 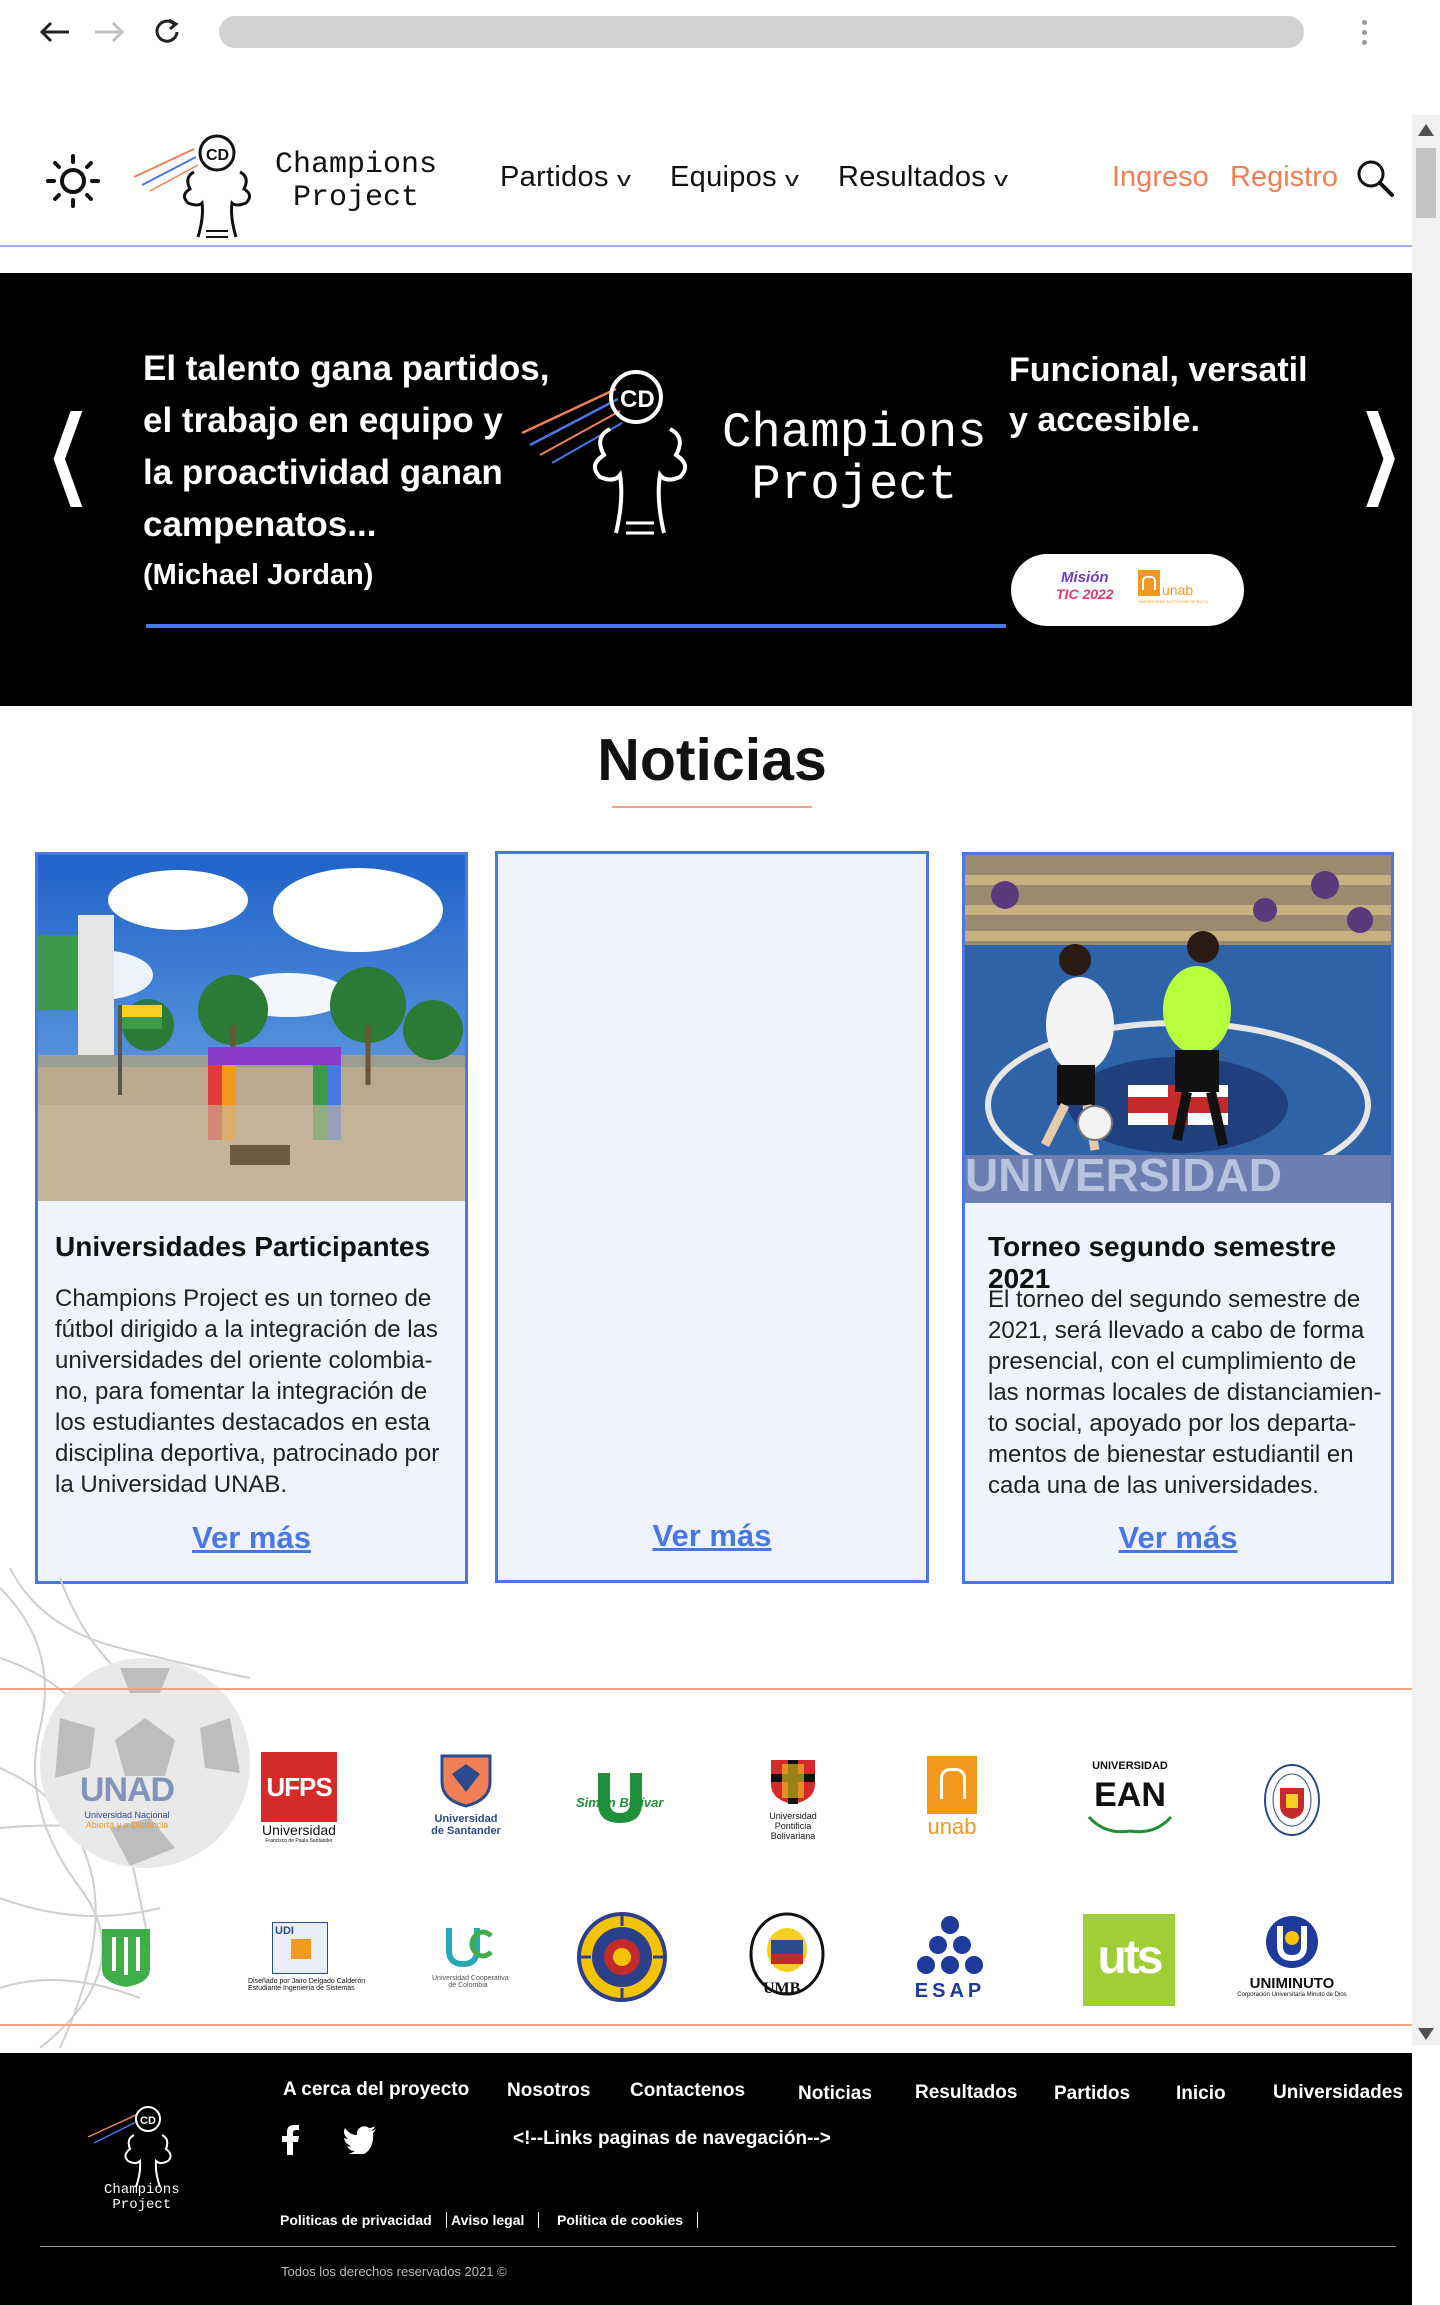 I want to click on nav-resultados: Resultados v, so click(x=923, y=177).